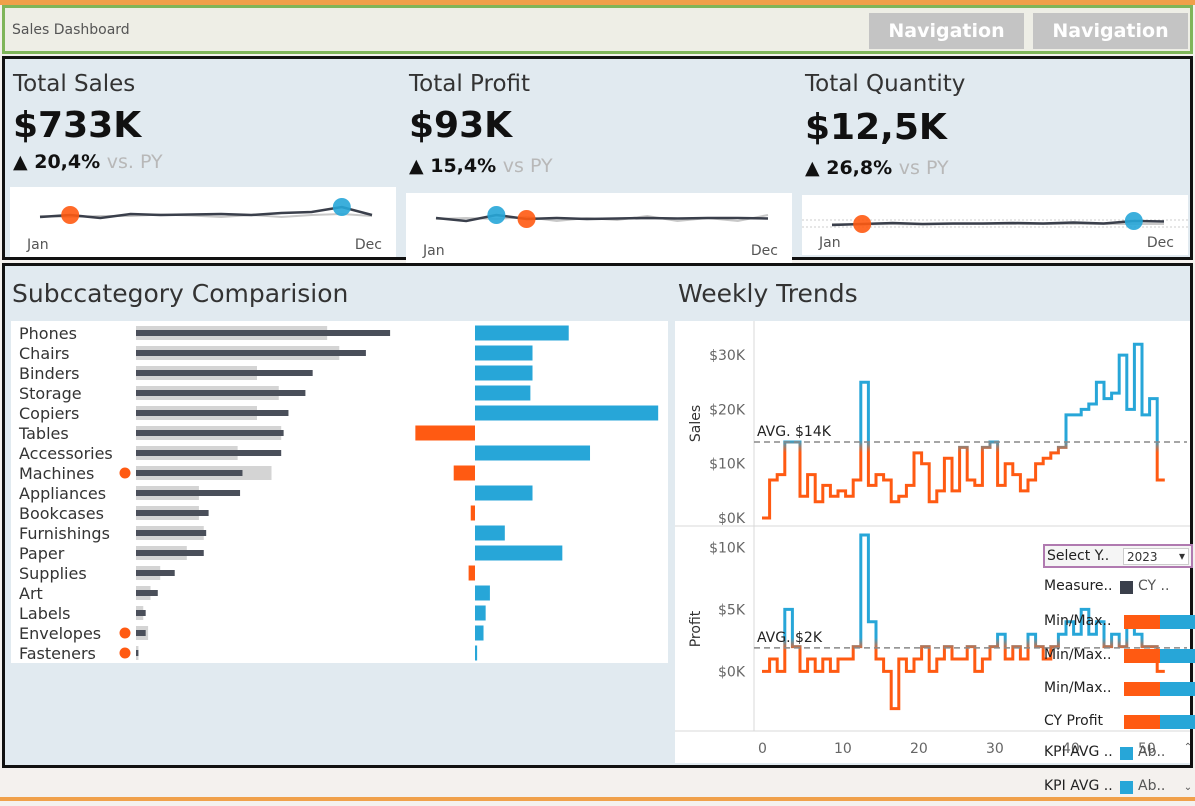  Describe the element at coordinates (42, 553) in the screenshot. I see `subcategory-label: Paper` at that location.